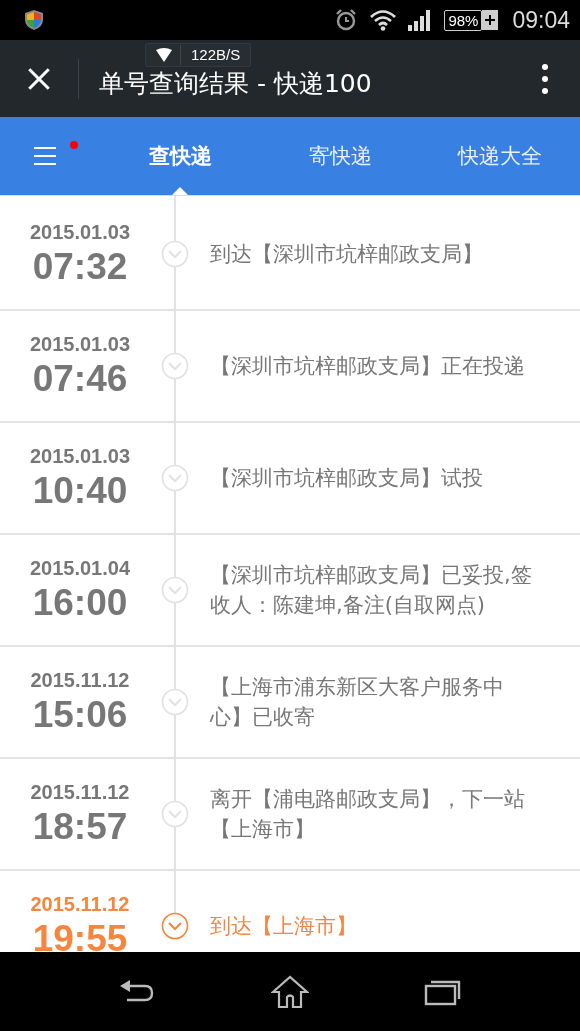  Describe the element at coordinates (180, 191) in the screenshot. I see `selected-tab-indicator` at that location.